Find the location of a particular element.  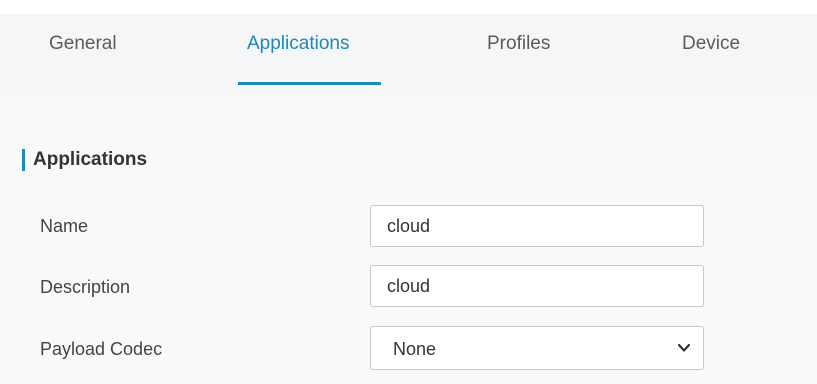

section-accent-bar is located at coordinates (23, 160).